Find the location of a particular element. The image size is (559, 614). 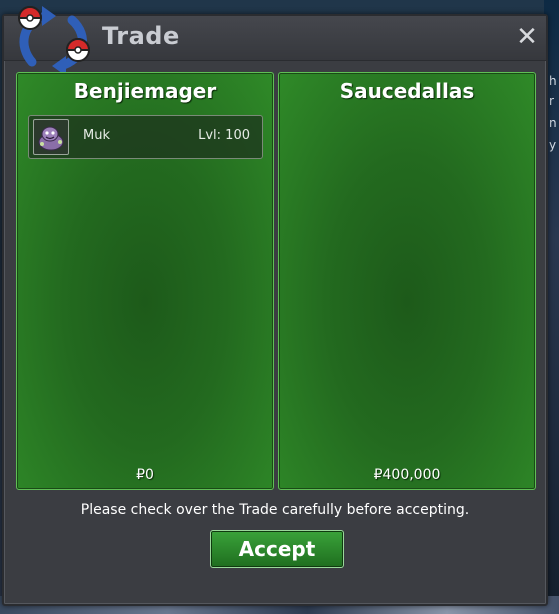

muk-sprite-icon is located at coordinates (51, 138).